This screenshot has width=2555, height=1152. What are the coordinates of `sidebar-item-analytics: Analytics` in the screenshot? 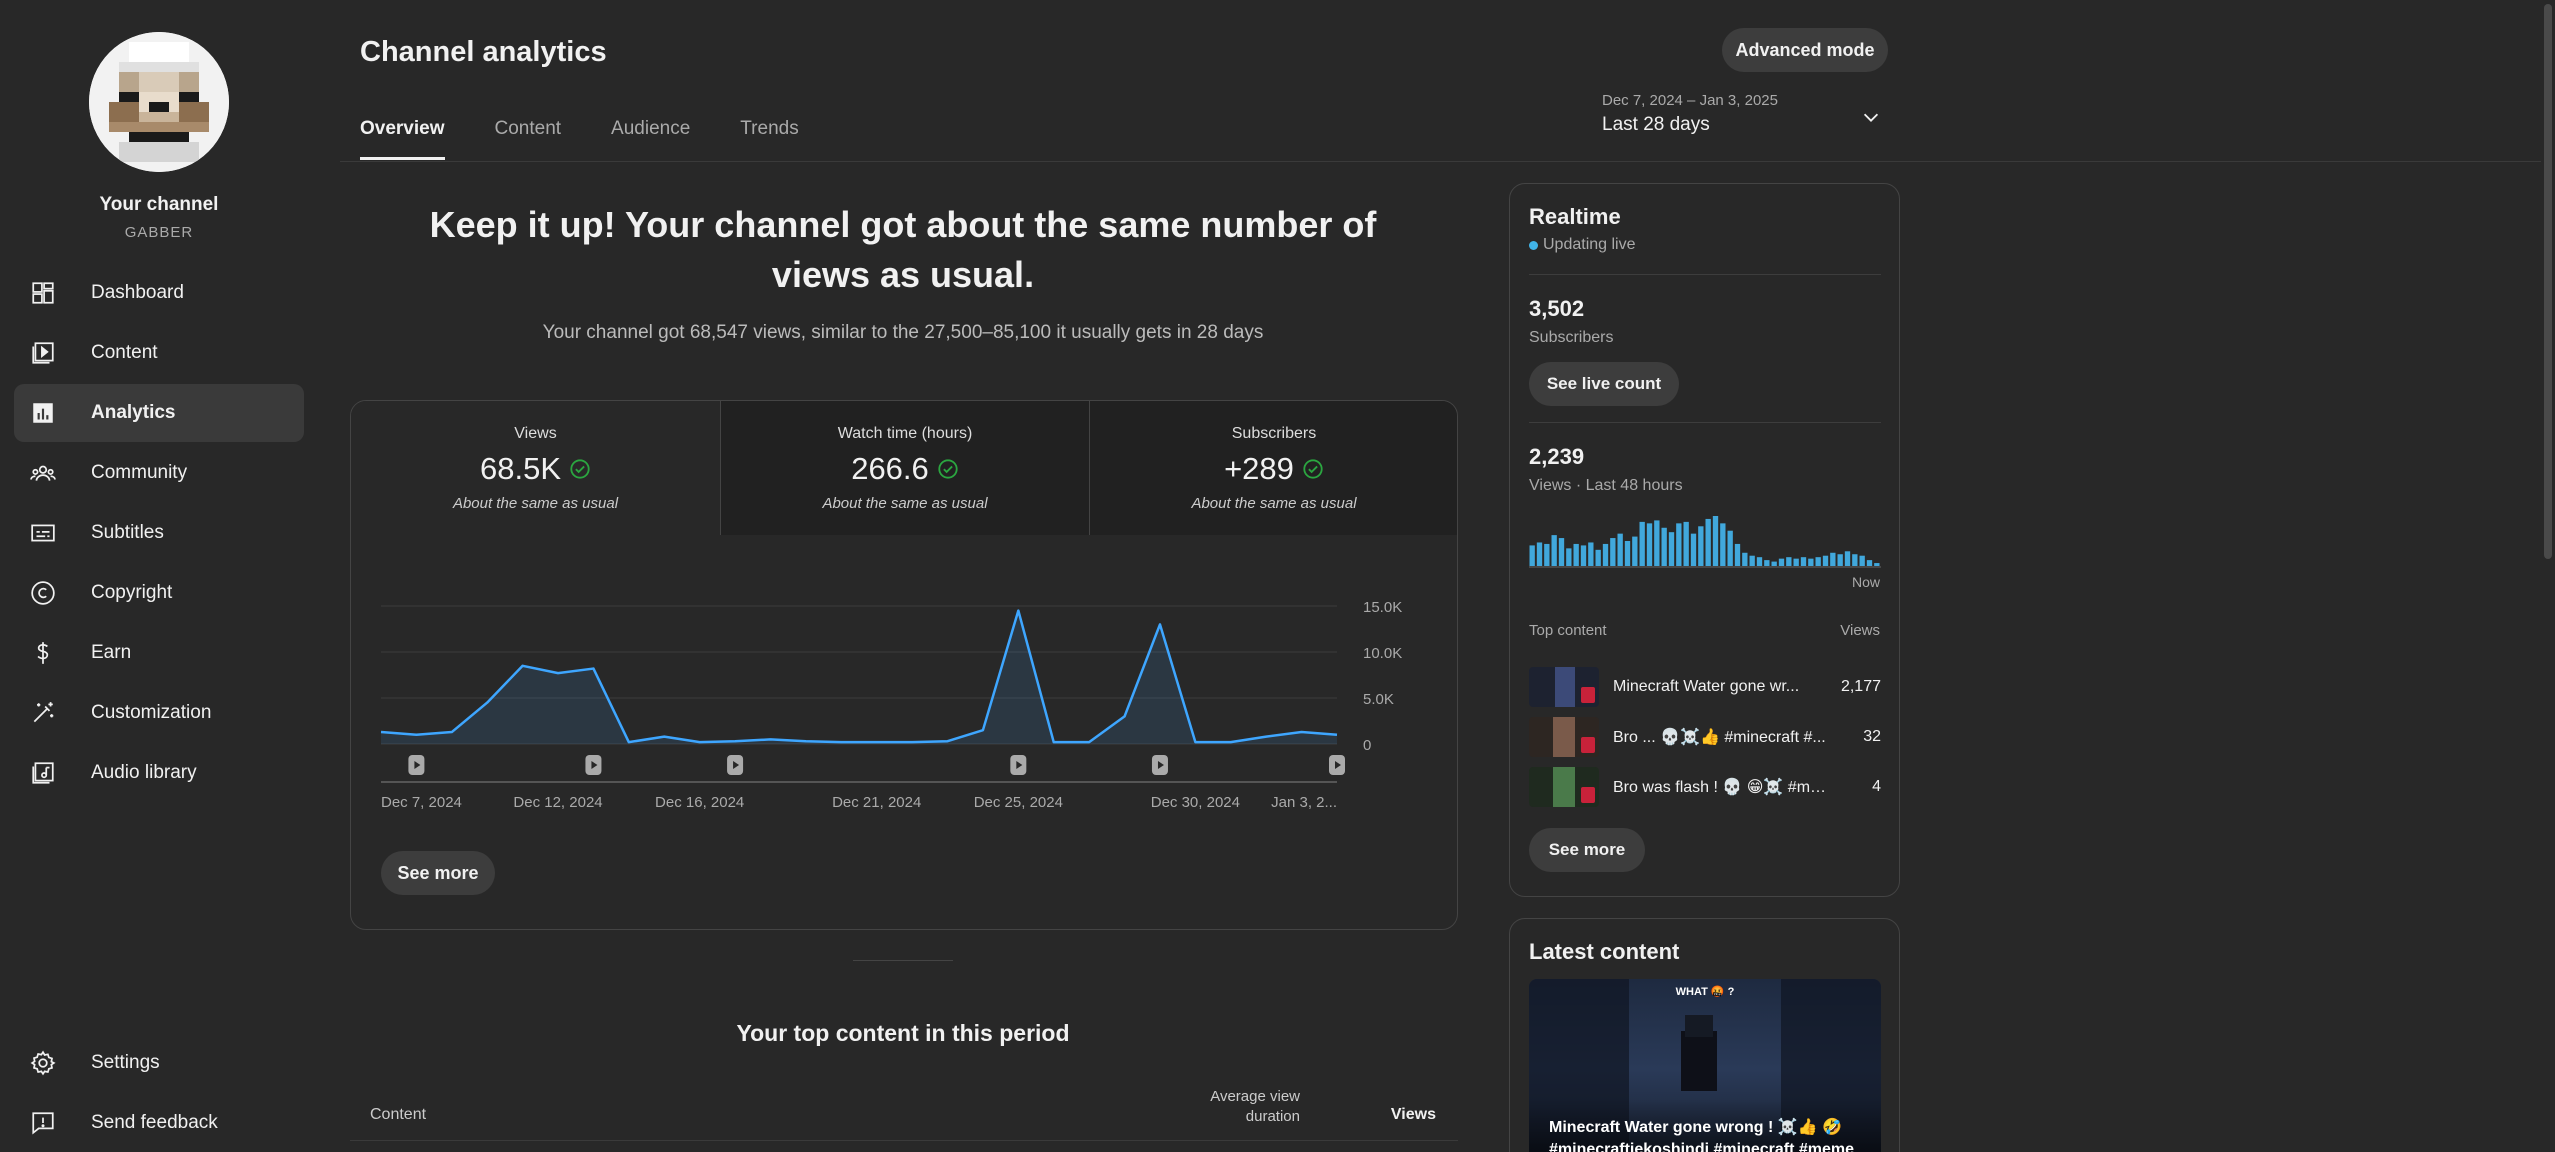 It's located at (159, 413).